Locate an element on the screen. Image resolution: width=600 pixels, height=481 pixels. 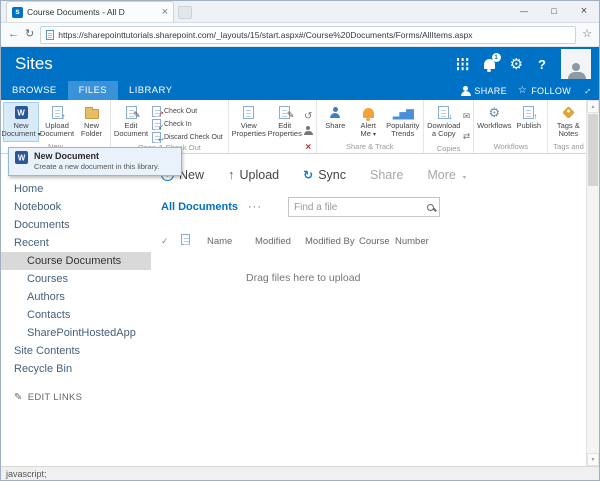
edit-properties-button: Edit Properties is located at coordinates (285, 127).